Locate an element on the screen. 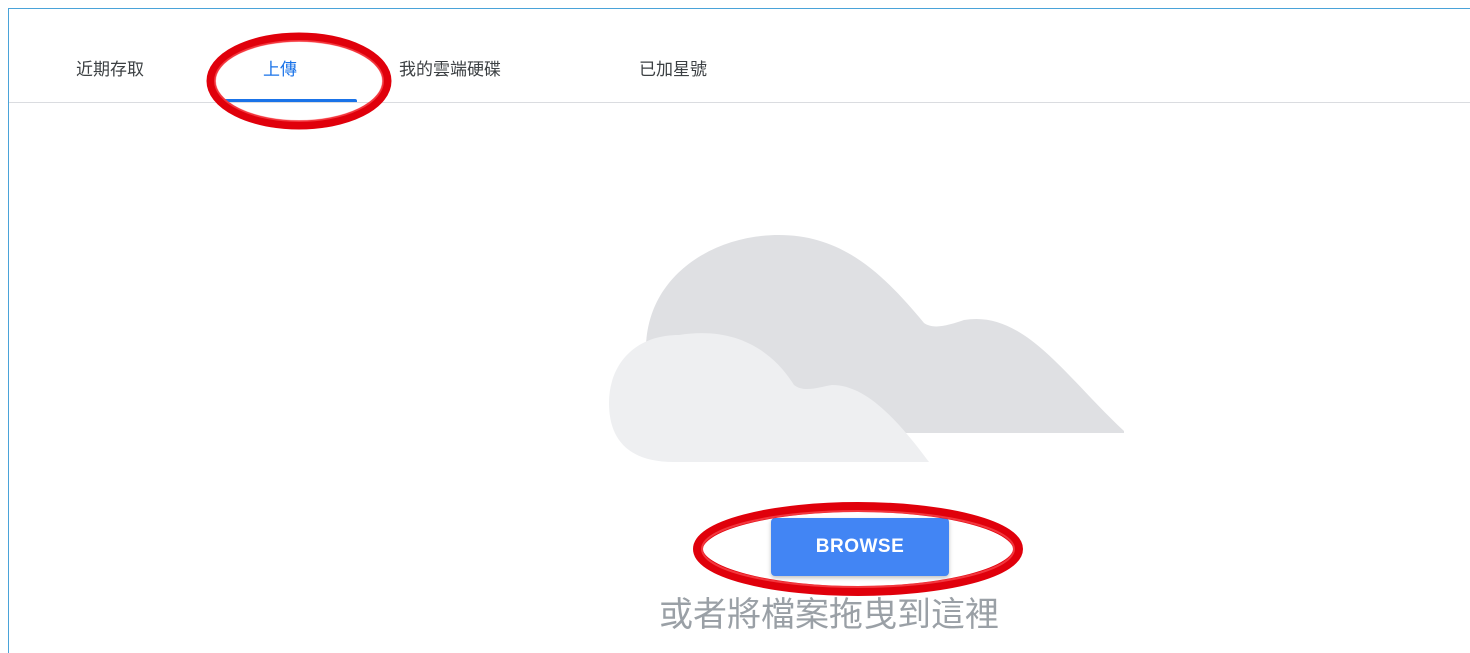 The image size is (1470, 653). tab-recent: 近期存取 is located at coordinates (110, 67).